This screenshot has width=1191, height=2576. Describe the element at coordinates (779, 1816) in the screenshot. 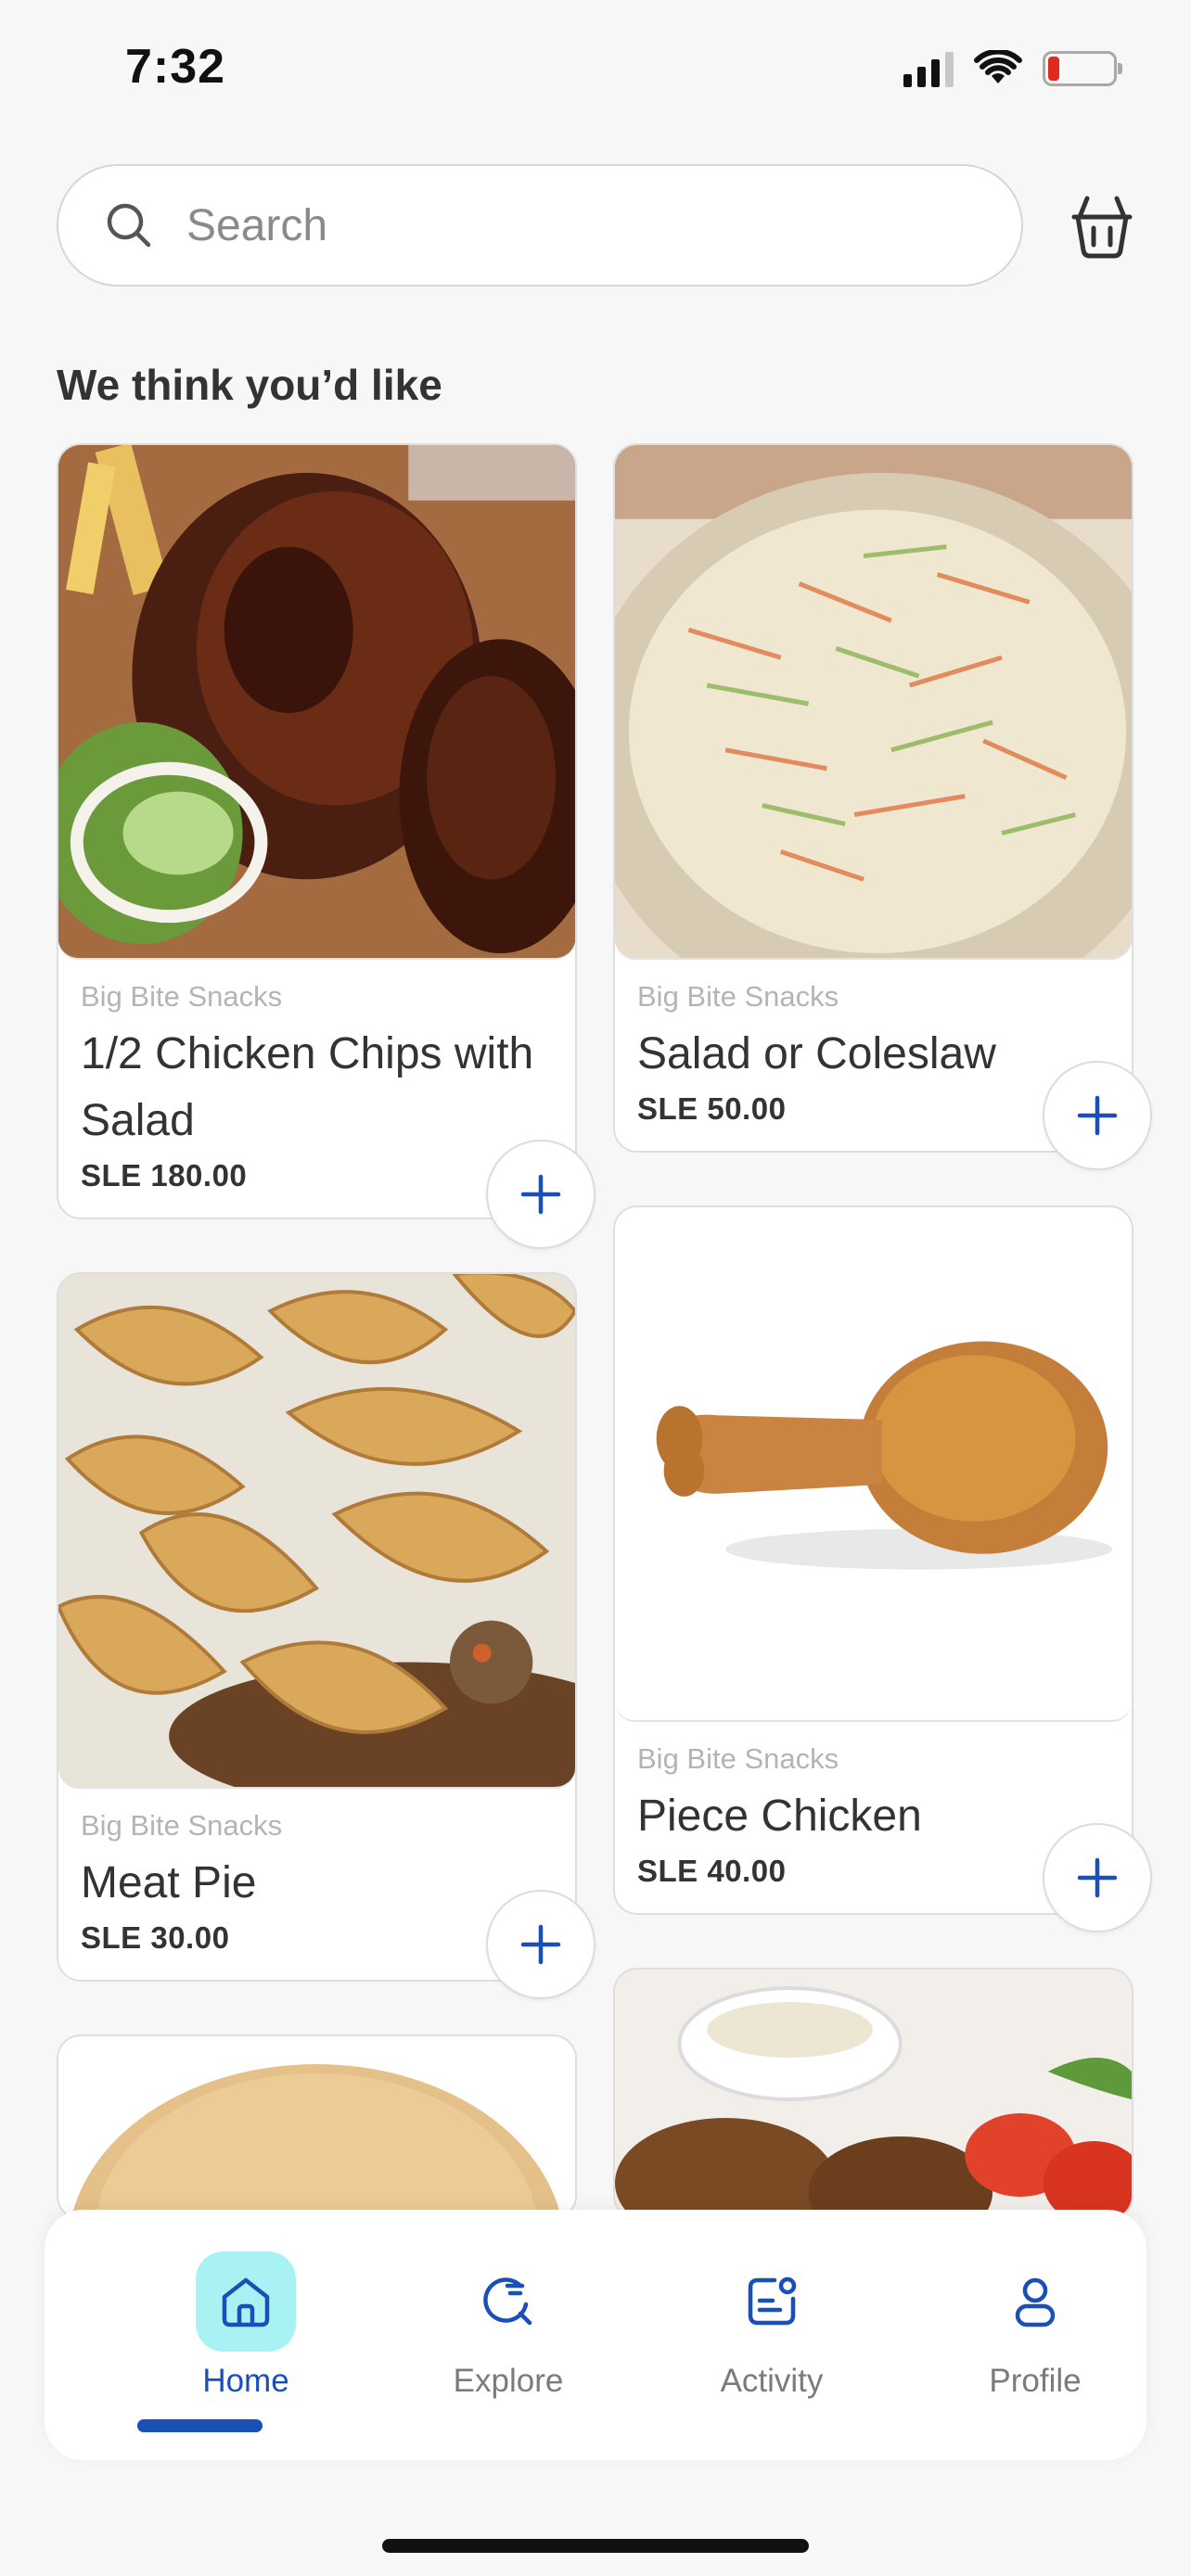

I see `product-name: Piece Chicken` at that location.